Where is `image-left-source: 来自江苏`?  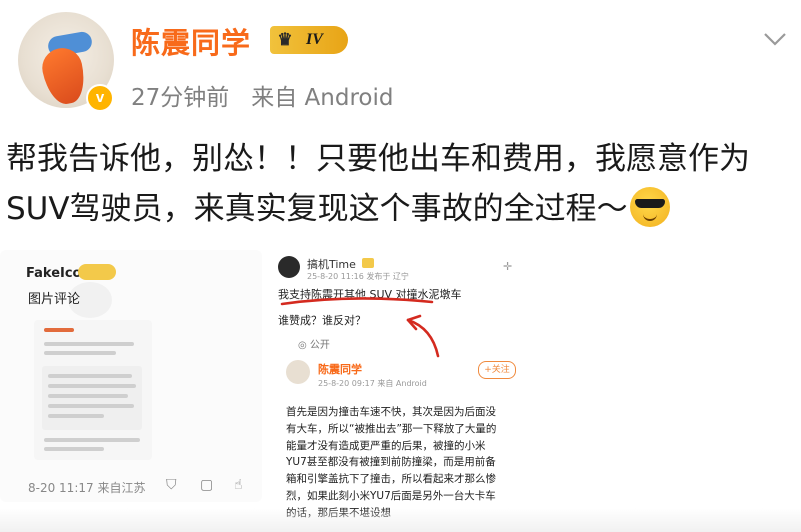 image-left-source: 来自江苏 is located at coordinates (121, 488).